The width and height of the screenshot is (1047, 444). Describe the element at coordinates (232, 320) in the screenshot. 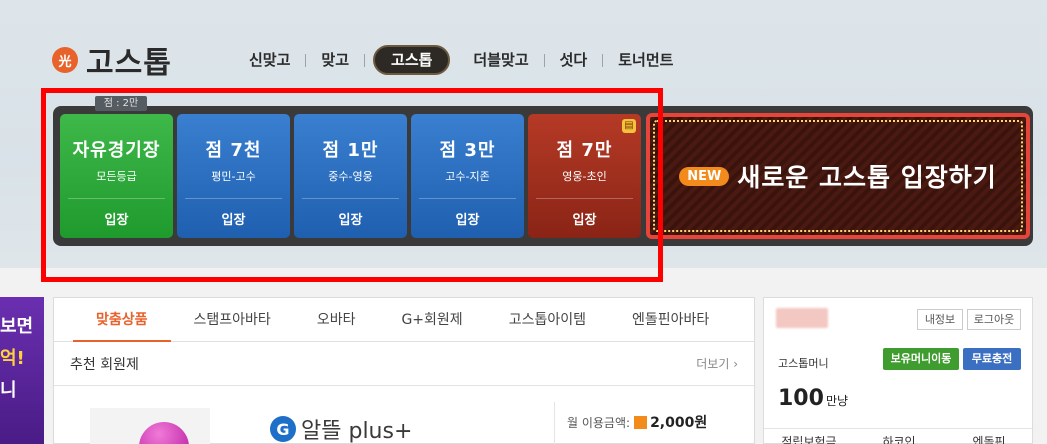

I see `tab-stamp-avatar: 스탬프아바타` at that location.